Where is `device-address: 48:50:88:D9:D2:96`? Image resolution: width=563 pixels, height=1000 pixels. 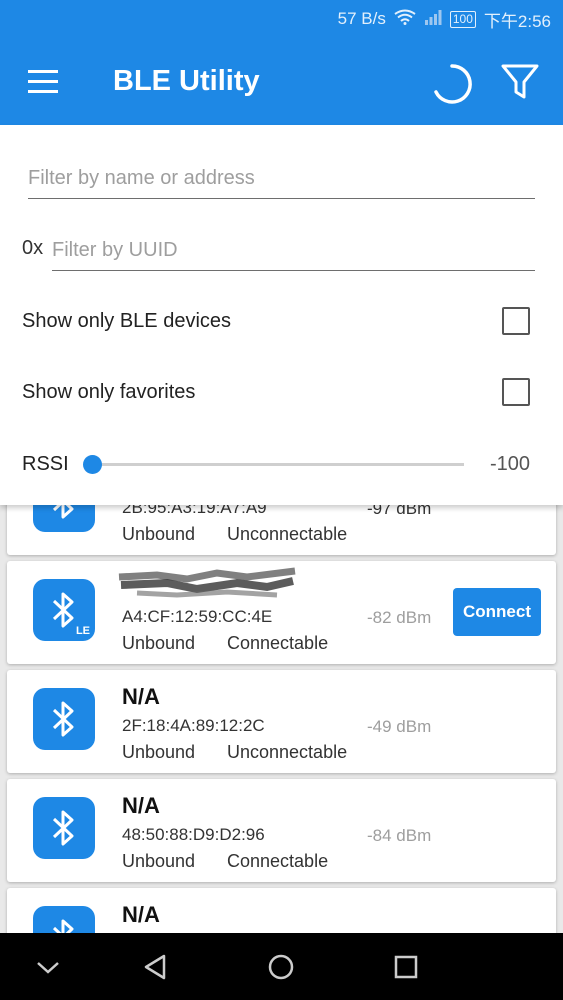 device-address: 48:50:88:D9:D2:96 is located at coordinates (193, 834).